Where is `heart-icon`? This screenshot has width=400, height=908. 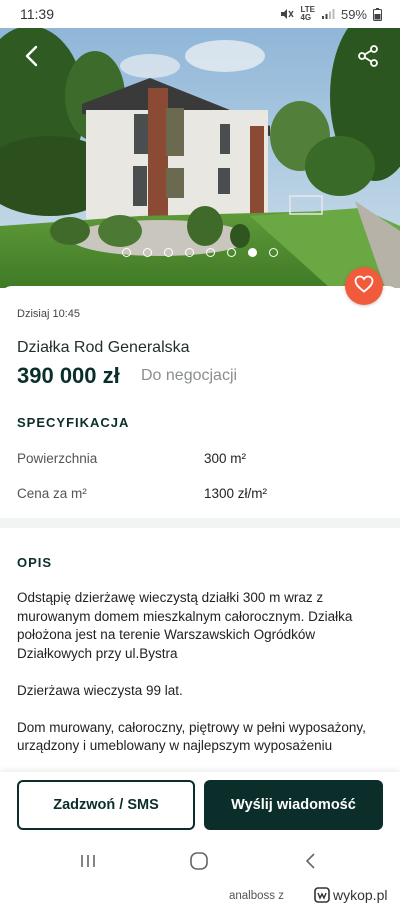 heart-icon is located at coordinates (364, 286).